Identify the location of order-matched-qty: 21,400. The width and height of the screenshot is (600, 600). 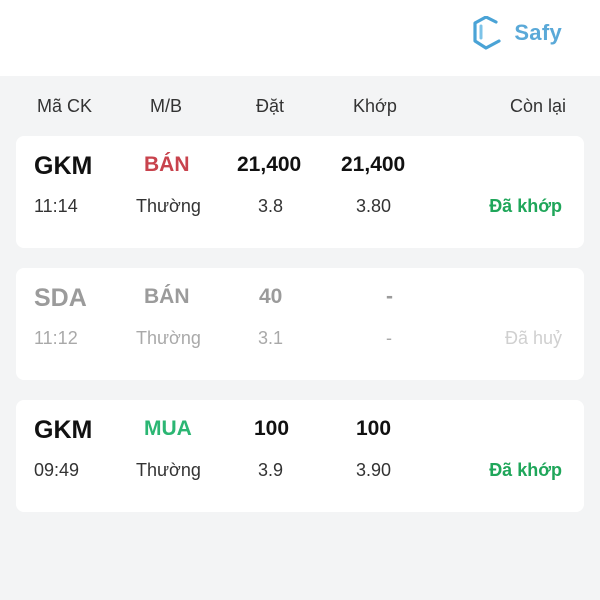
(373, 164).